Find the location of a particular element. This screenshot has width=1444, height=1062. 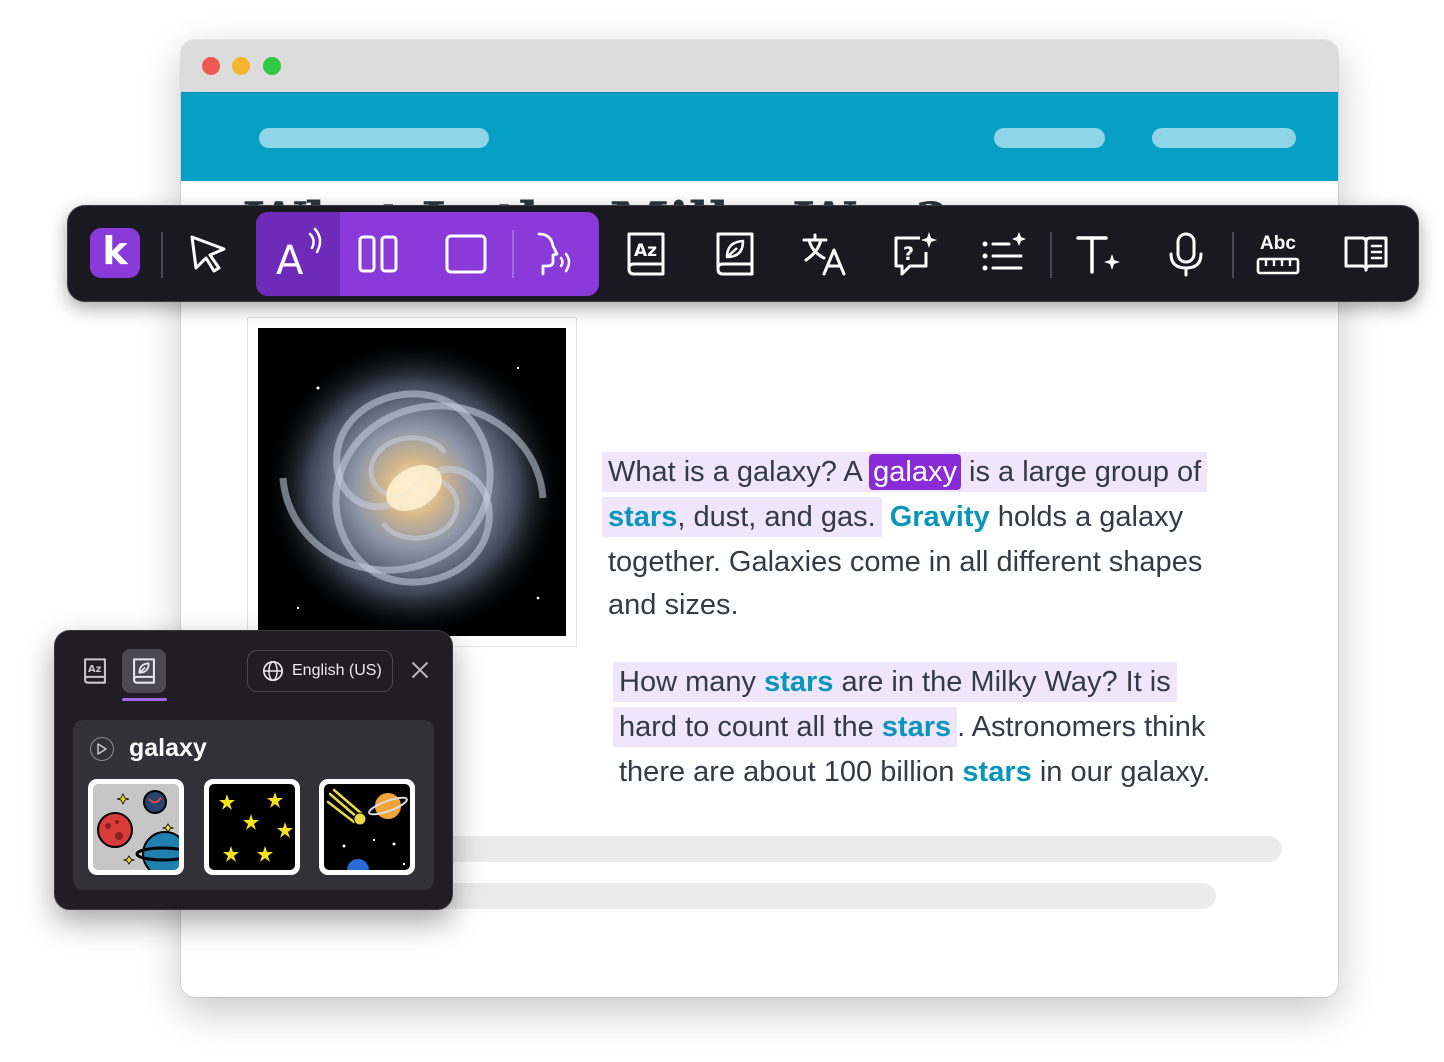

ask-question-button: ? is located at coordinates (914, 253).